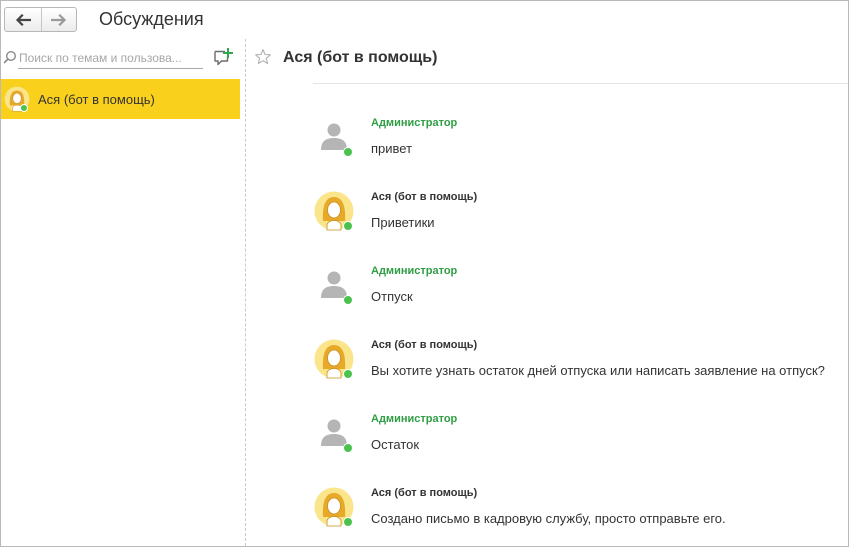 Image resolution: width=849 pixels, height=547 pixels. Describe the element at coordinates (577, 221) in the screenshot. I see `message-item: Ася (бот в помощь) Приветики` at that location.